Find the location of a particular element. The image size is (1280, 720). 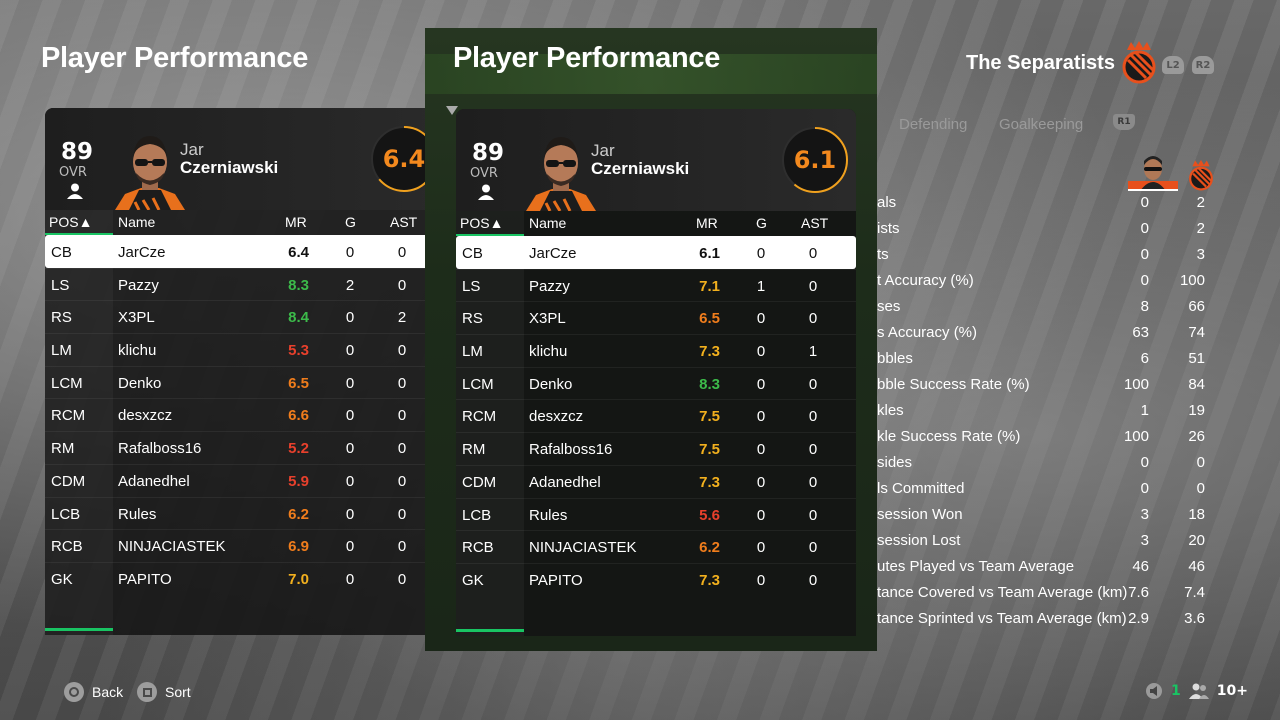

table-row: RCB NINJACIASTEK 6.2 0 0 is located at coordinates (656, 546).